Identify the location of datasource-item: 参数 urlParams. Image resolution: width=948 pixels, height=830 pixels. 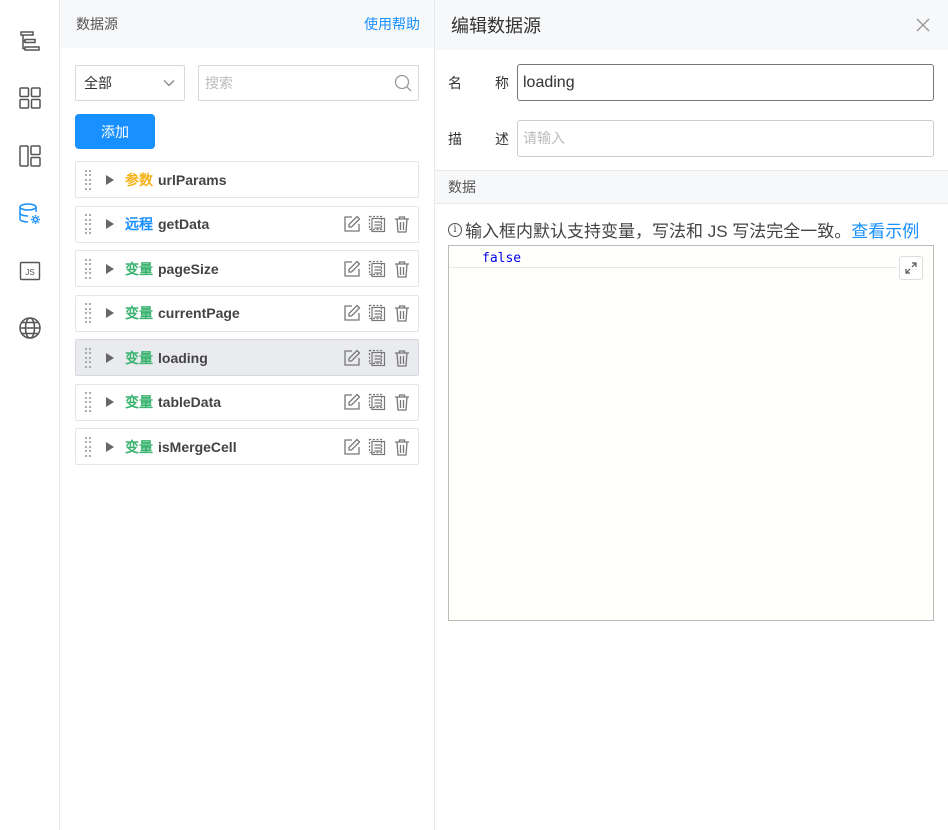
(247, 179).